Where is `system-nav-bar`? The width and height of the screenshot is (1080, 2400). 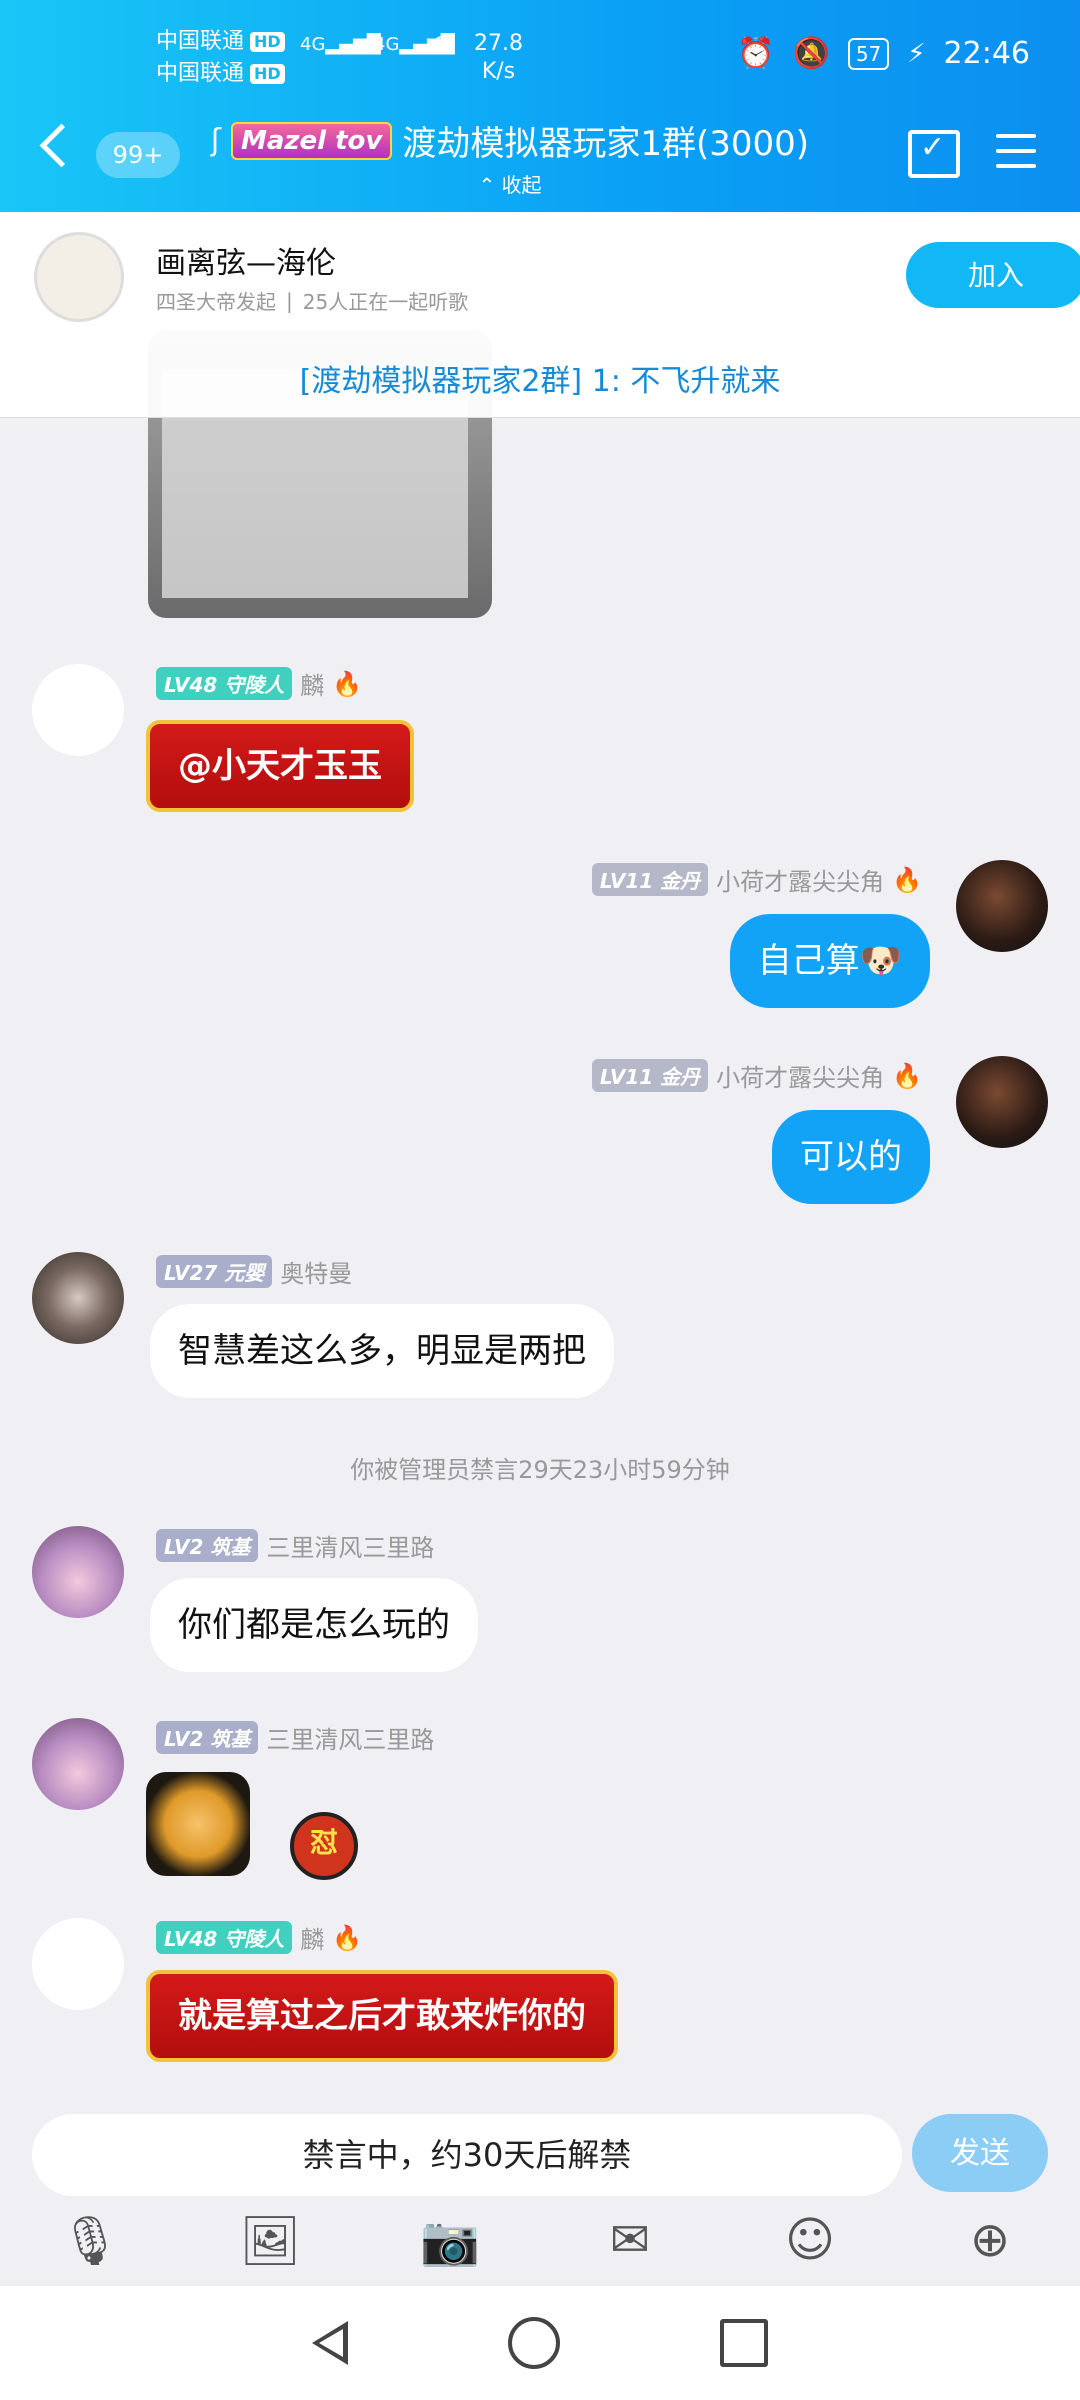
system-nav-bar is located at coordinates (540, 2343).